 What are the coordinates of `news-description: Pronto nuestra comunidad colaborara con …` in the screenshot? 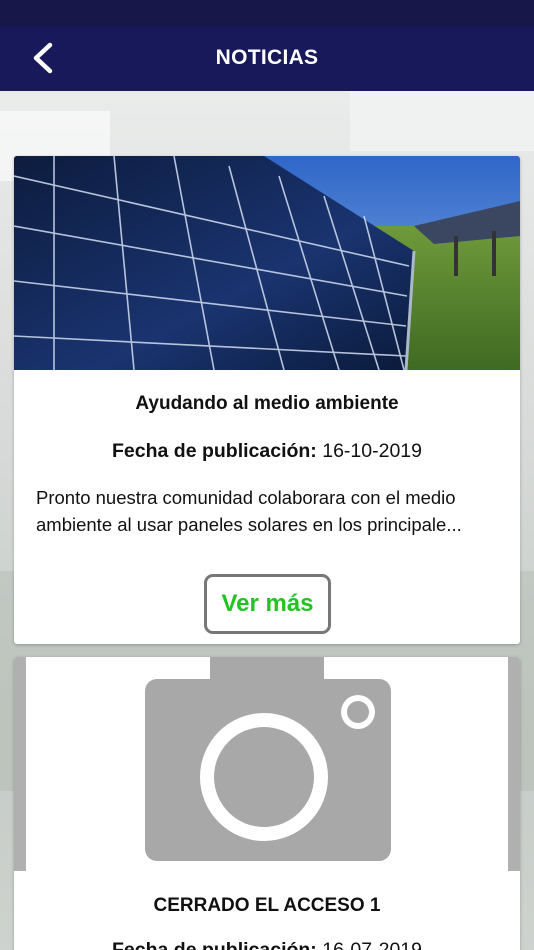 It's located at (249, 511).